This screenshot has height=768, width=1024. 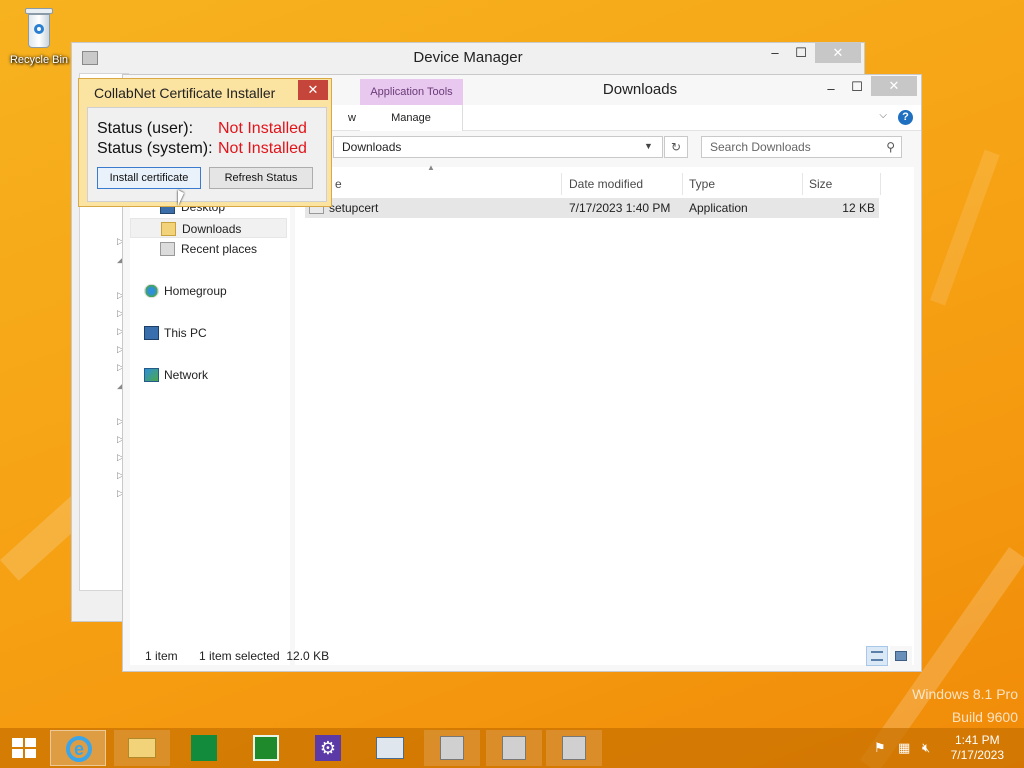 I want to click on os-watermark-build: Build 9600, so click(x=984, y=717).